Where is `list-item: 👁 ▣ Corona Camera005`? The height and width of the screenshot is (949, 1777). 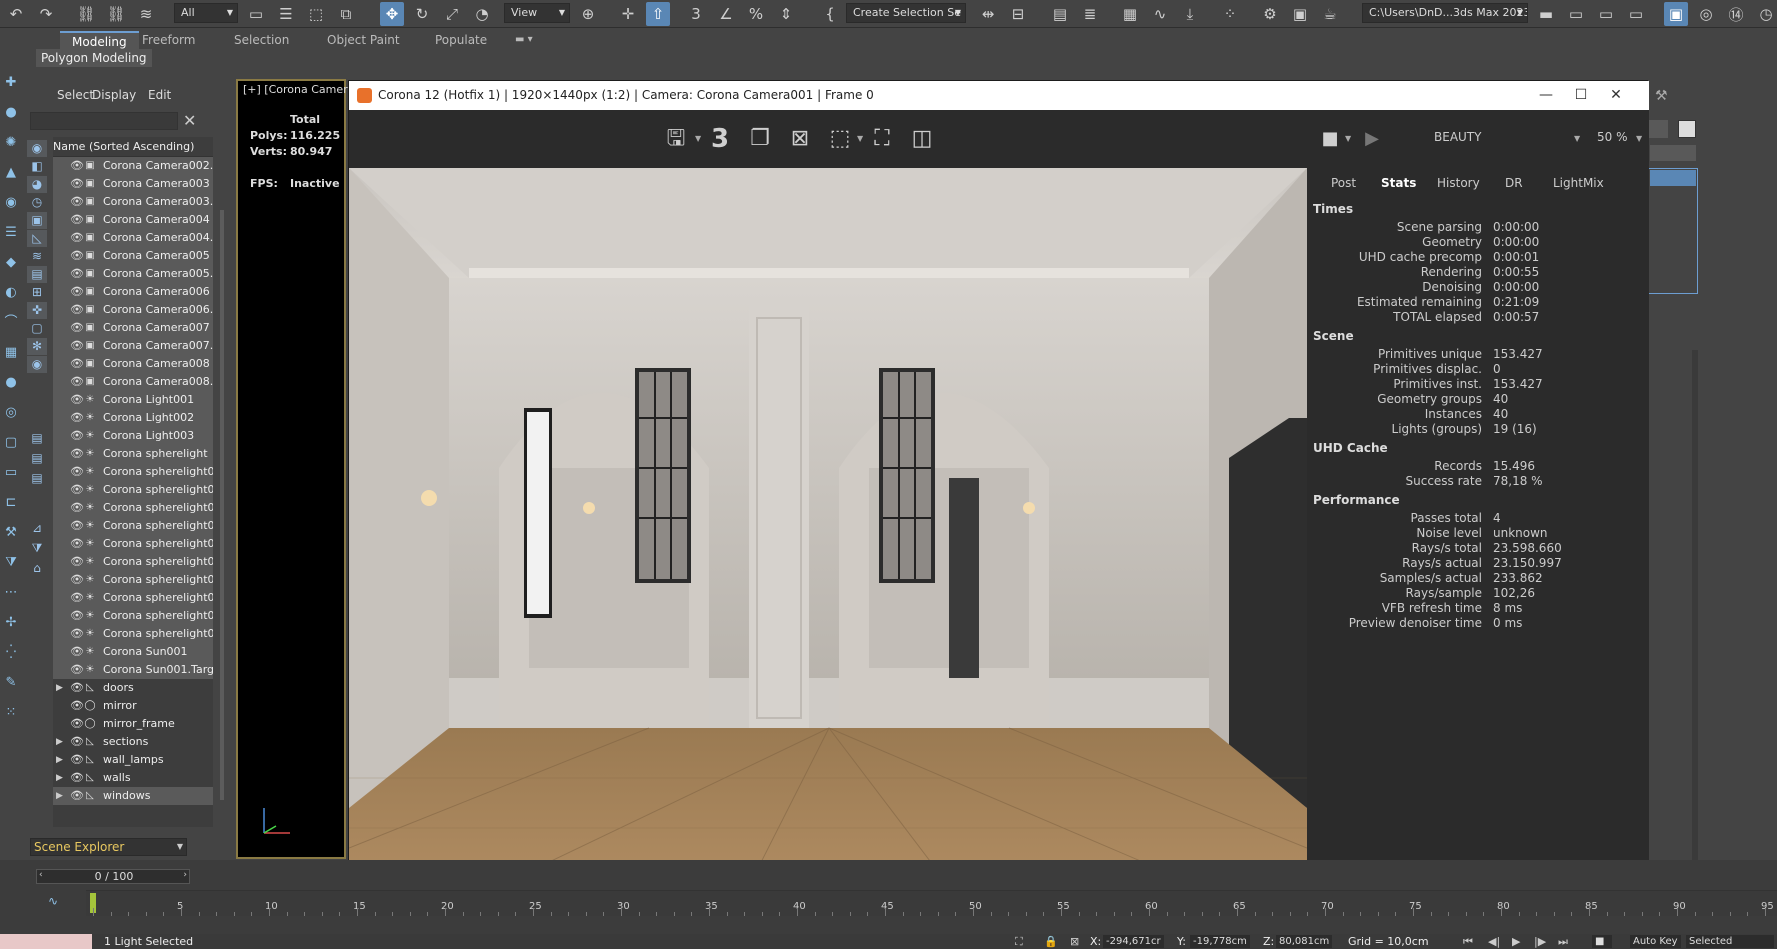
list-item: 👁 ▣ Corona Camera005 is located at coordinates (133, 256).